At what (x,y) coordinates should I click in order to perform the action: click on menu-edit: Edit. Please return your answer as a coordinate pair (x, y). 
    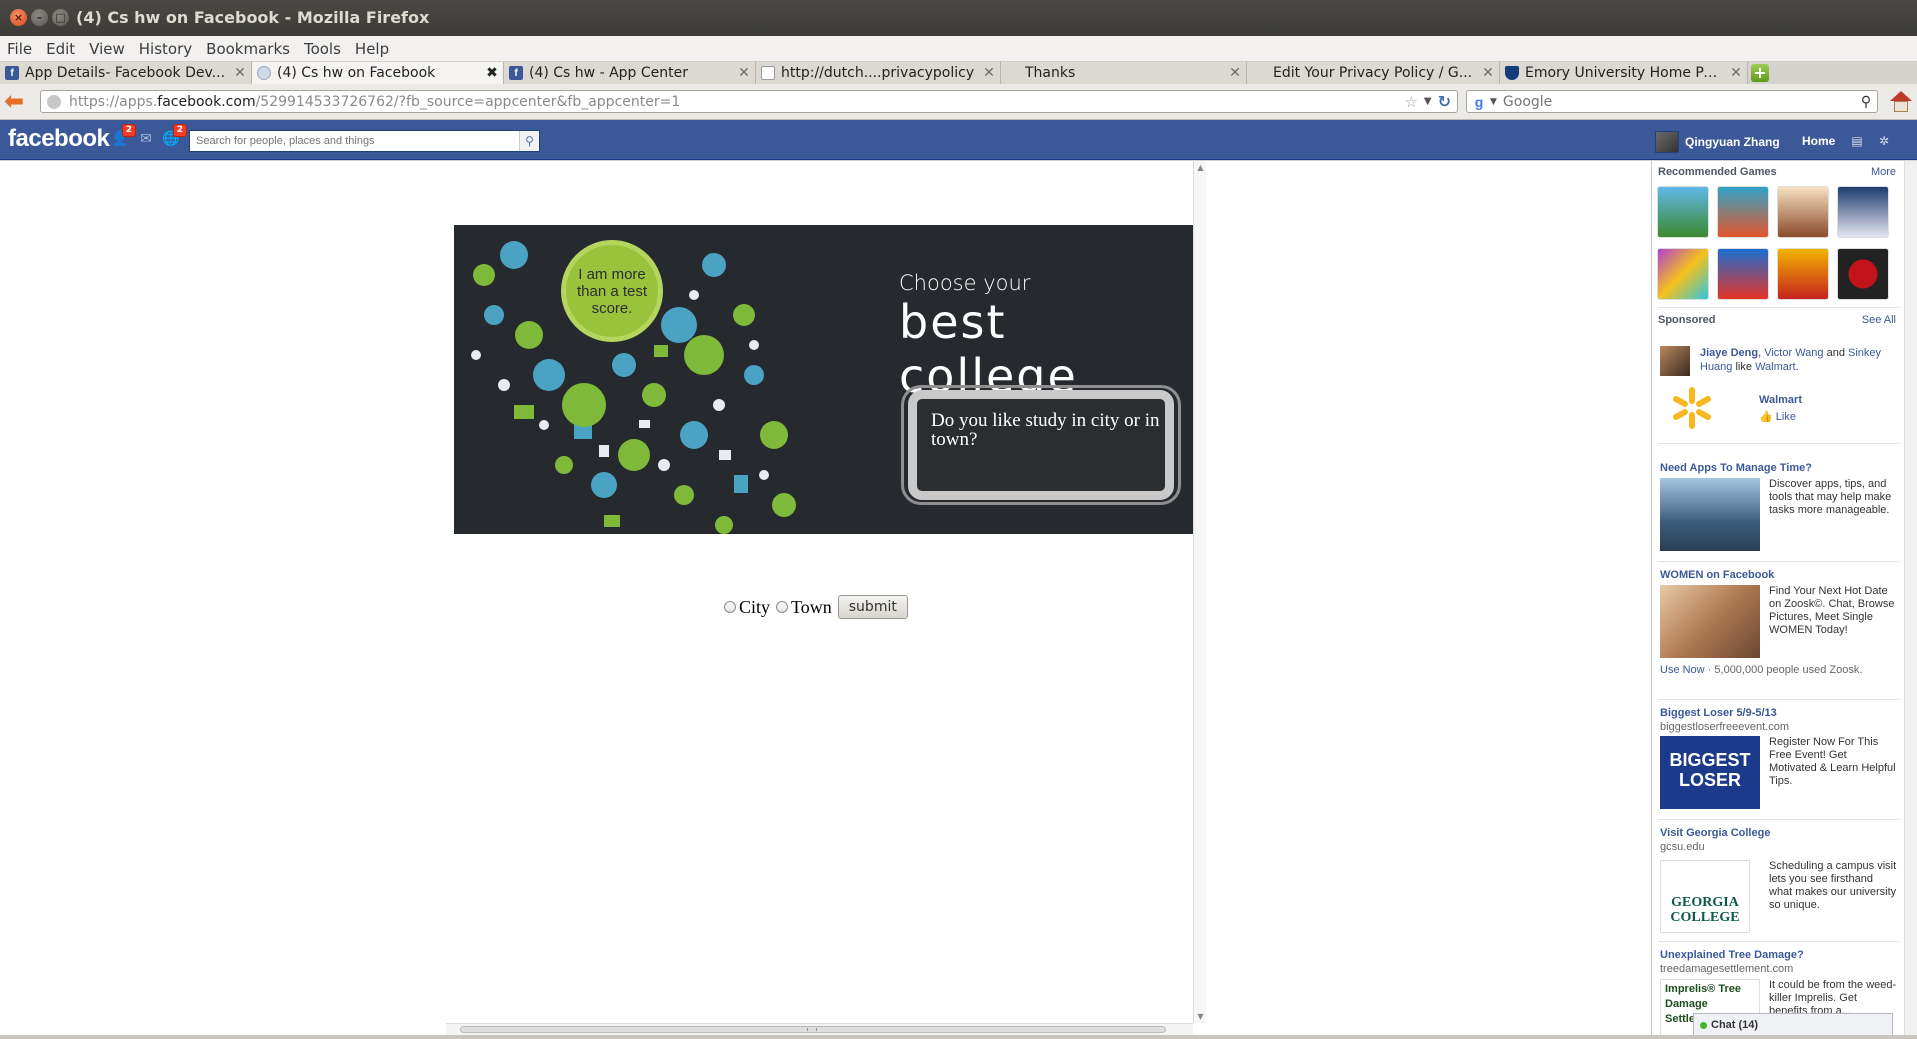
    Looking at the image, I should click on (60, 49).